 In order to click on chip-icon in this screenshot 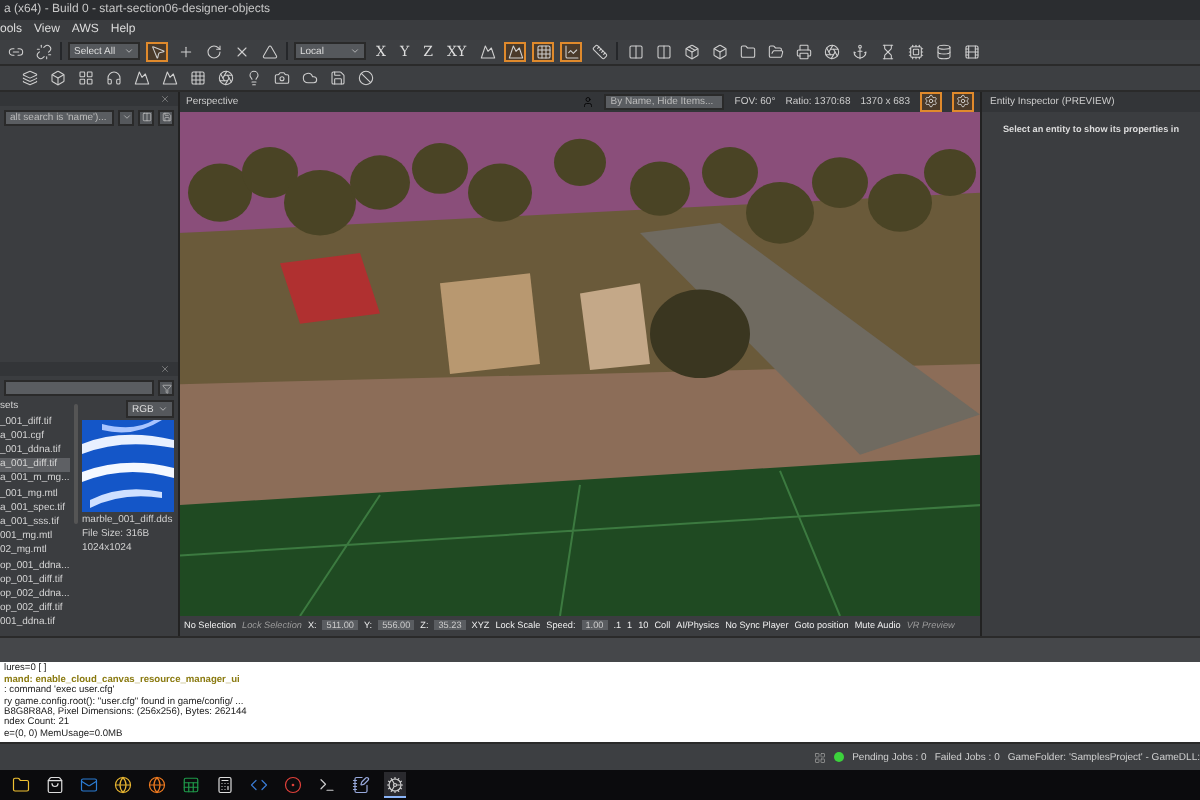, I will do `click(915, 51)`.